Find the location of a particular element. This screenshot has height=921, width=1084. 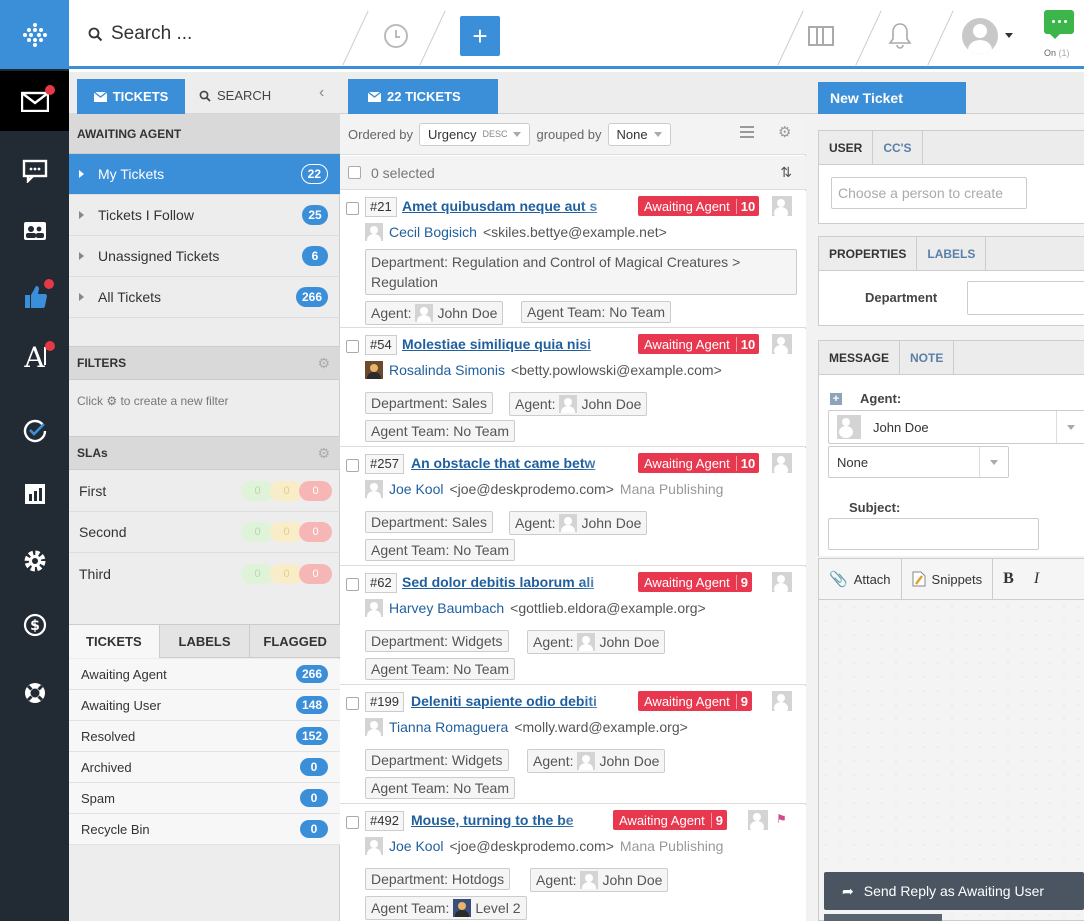

tab-user: USER is located at coordinates (846, 147).